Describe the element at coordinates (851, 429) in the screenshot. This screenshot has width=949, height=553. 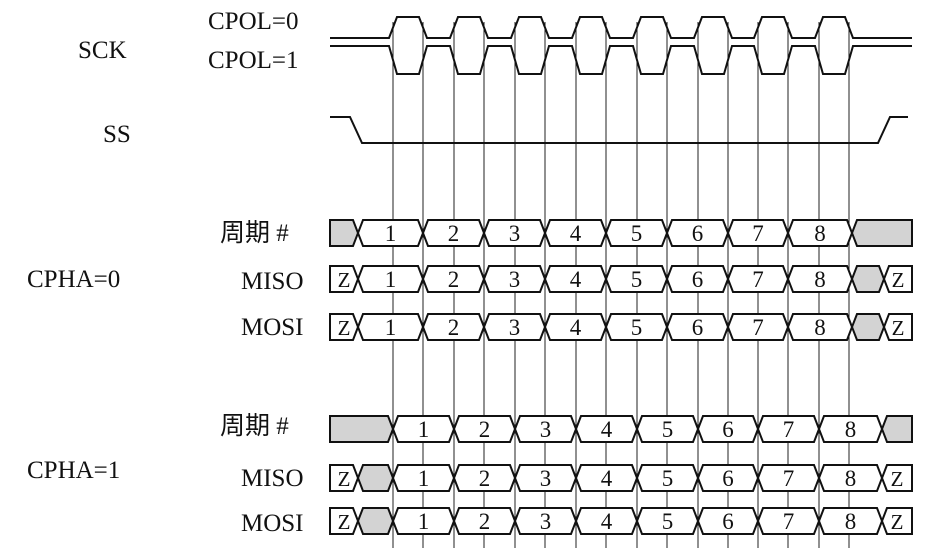
I see `cpha1-cycle-bit-8: 8` at that location.